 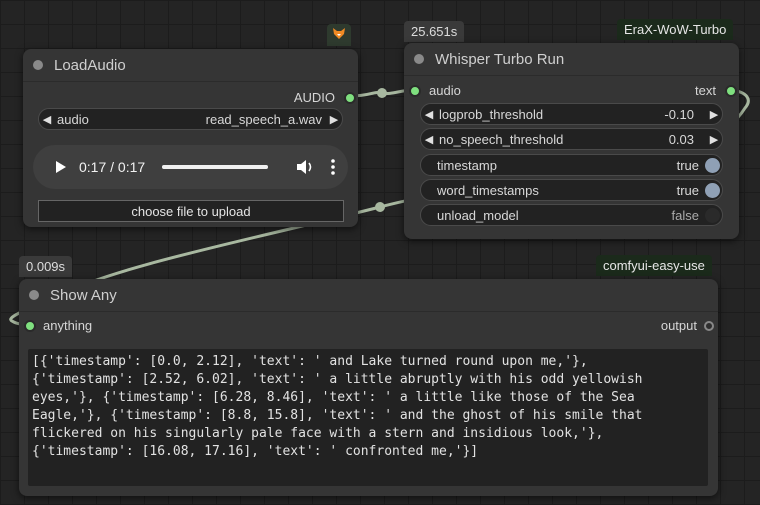 What do you see at coordinates (47, 119) in the screenshot?
I see `combo-prev-arrow: ◀` at bounding box center [47, 119].